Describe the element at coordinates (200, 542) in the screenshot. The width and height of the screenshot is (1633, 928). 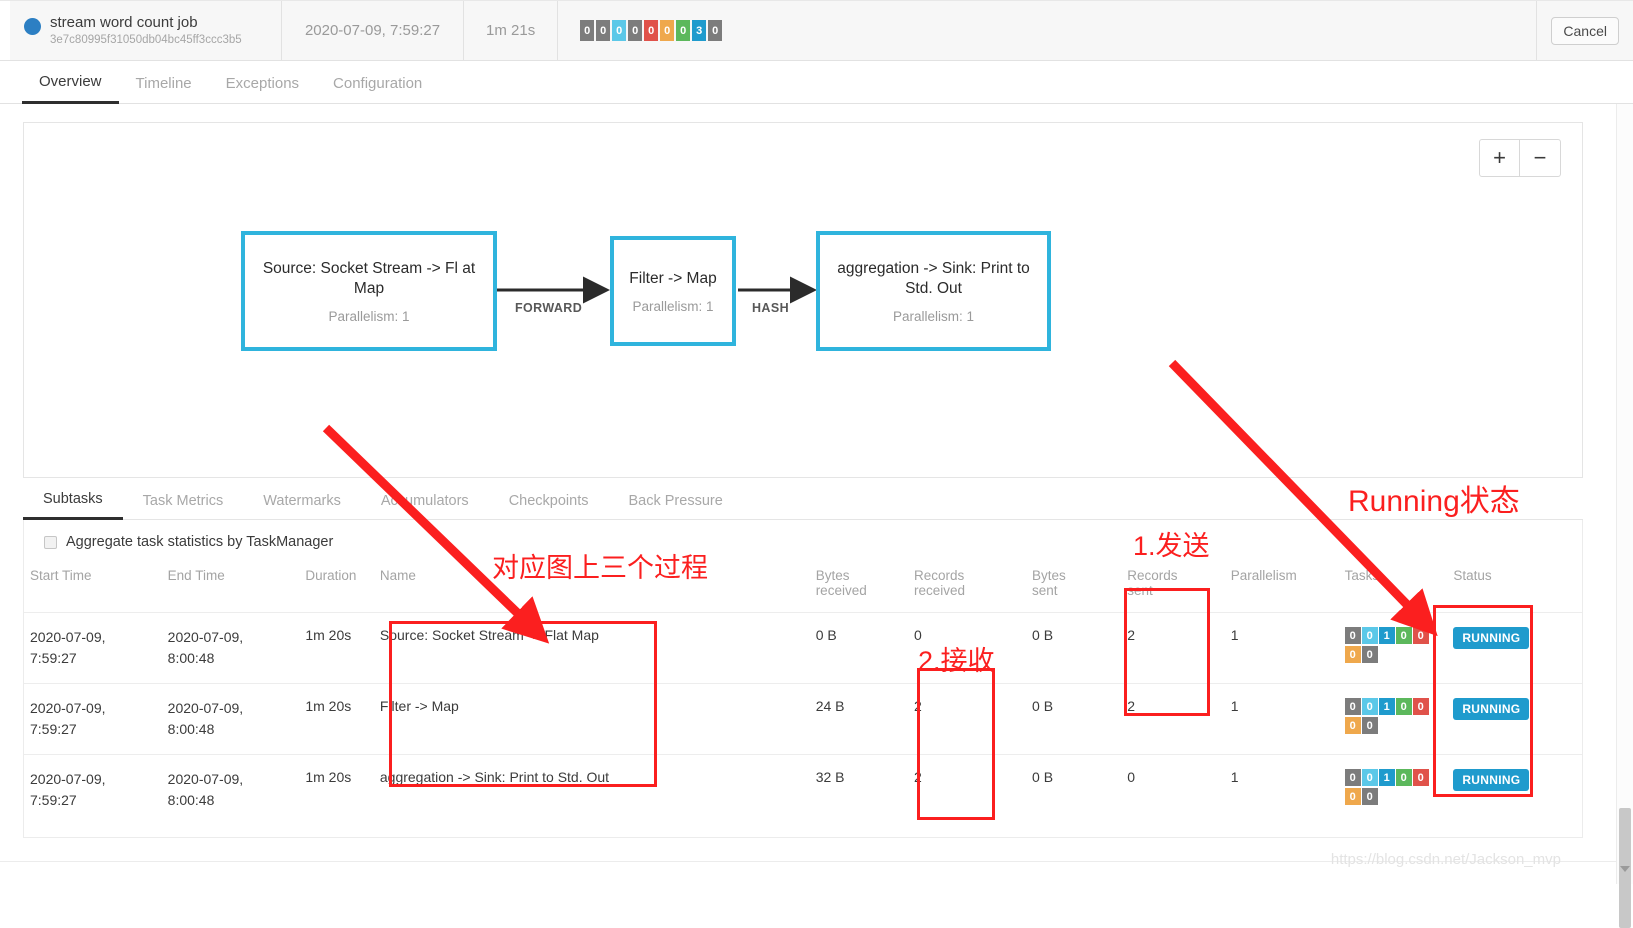
I see `aggregate-label: Aggregate task statistics by TaskManager` at that location.